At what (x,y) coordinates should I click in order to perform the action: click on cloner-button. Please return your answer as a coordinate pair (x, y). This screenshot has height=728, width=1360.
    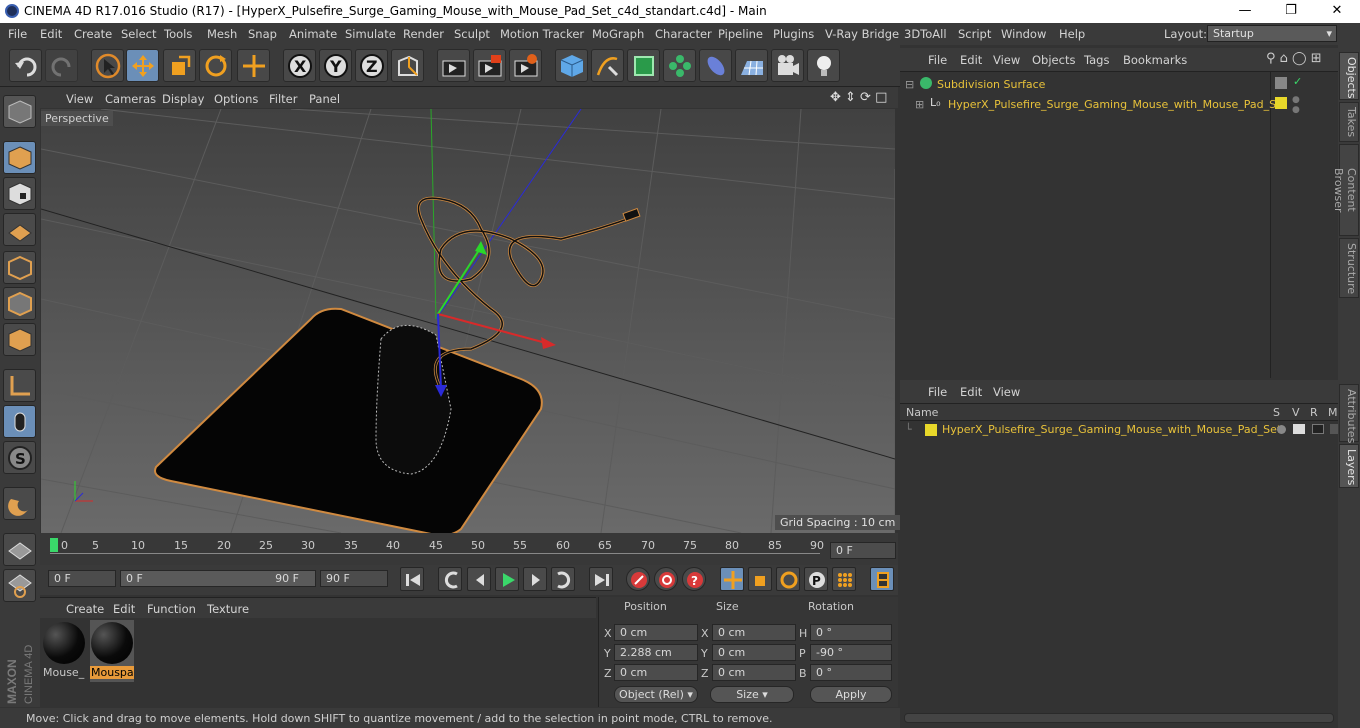
    Looking at the image, I should click on (679, 65).